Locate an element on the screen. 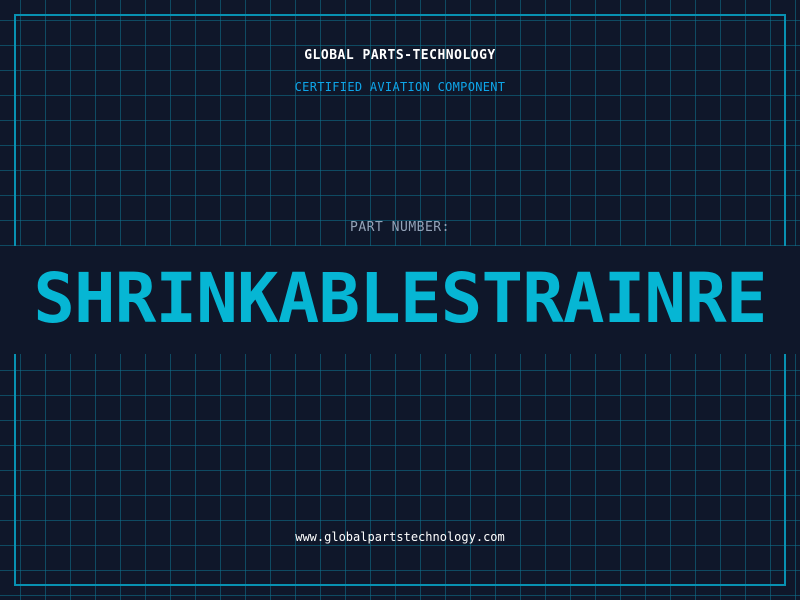 Image resolution: width=800 pixels, height=600 pixels. company-name: GLOBAL PARTS-TECHNOLOGY is located at coordinates (400, 55).